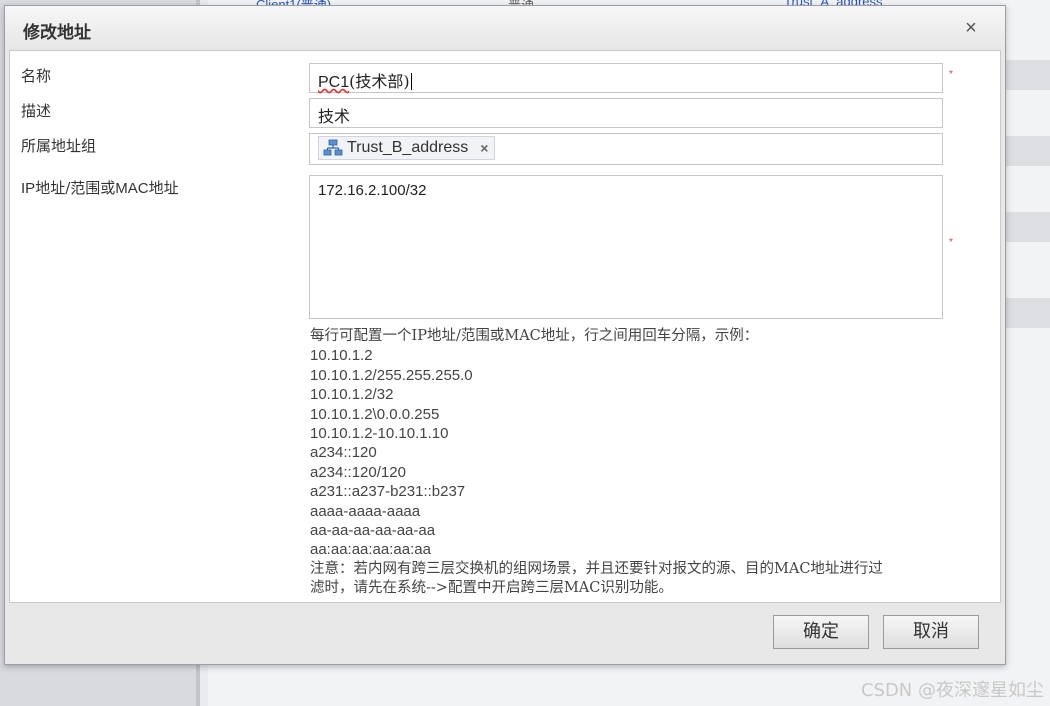 The width and height of the screenshot is (1050, 706). I want to click on help-note-line1: 注意：若内网有跨三层交换机的组网场景，并且还要针对报文的源、目的MAC地址进行过, so click(596, 568).